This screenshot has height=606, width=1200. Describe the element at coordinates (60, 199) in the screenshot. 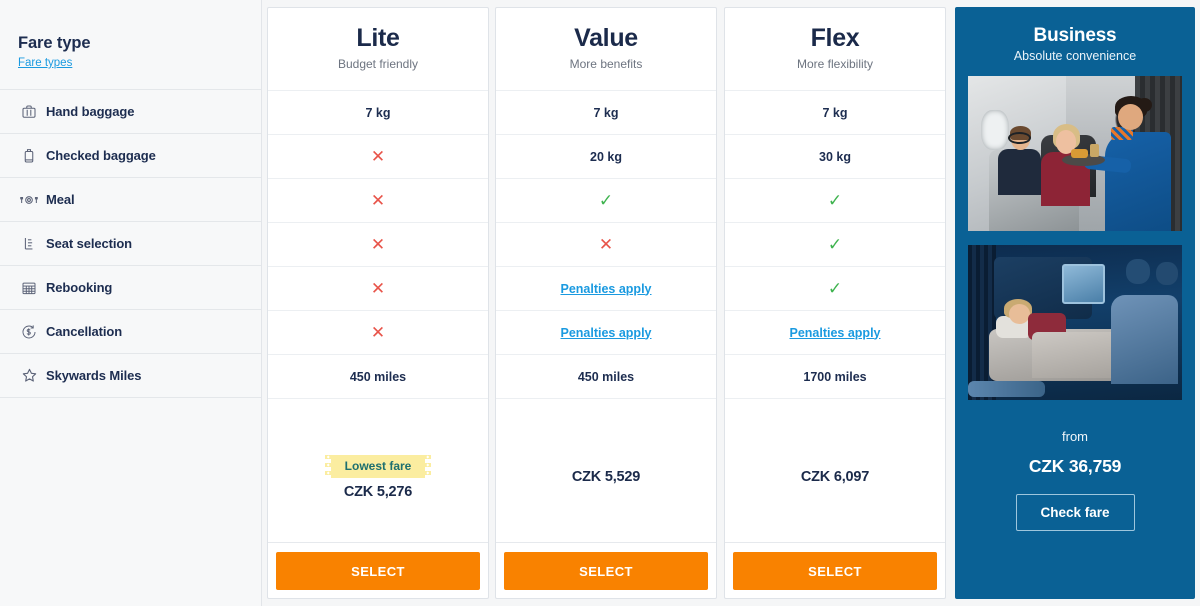

I see `feature-label: Meal` at that location.